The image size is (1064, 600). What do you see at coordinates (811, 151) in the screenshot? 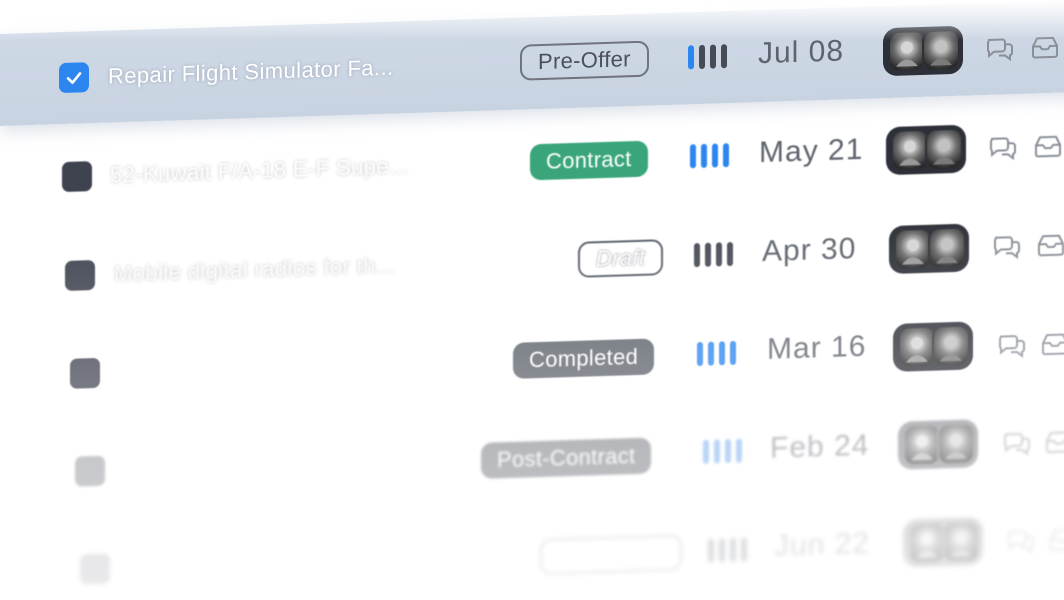
I see `due-date: May 21` at bounding box center [811, 151].